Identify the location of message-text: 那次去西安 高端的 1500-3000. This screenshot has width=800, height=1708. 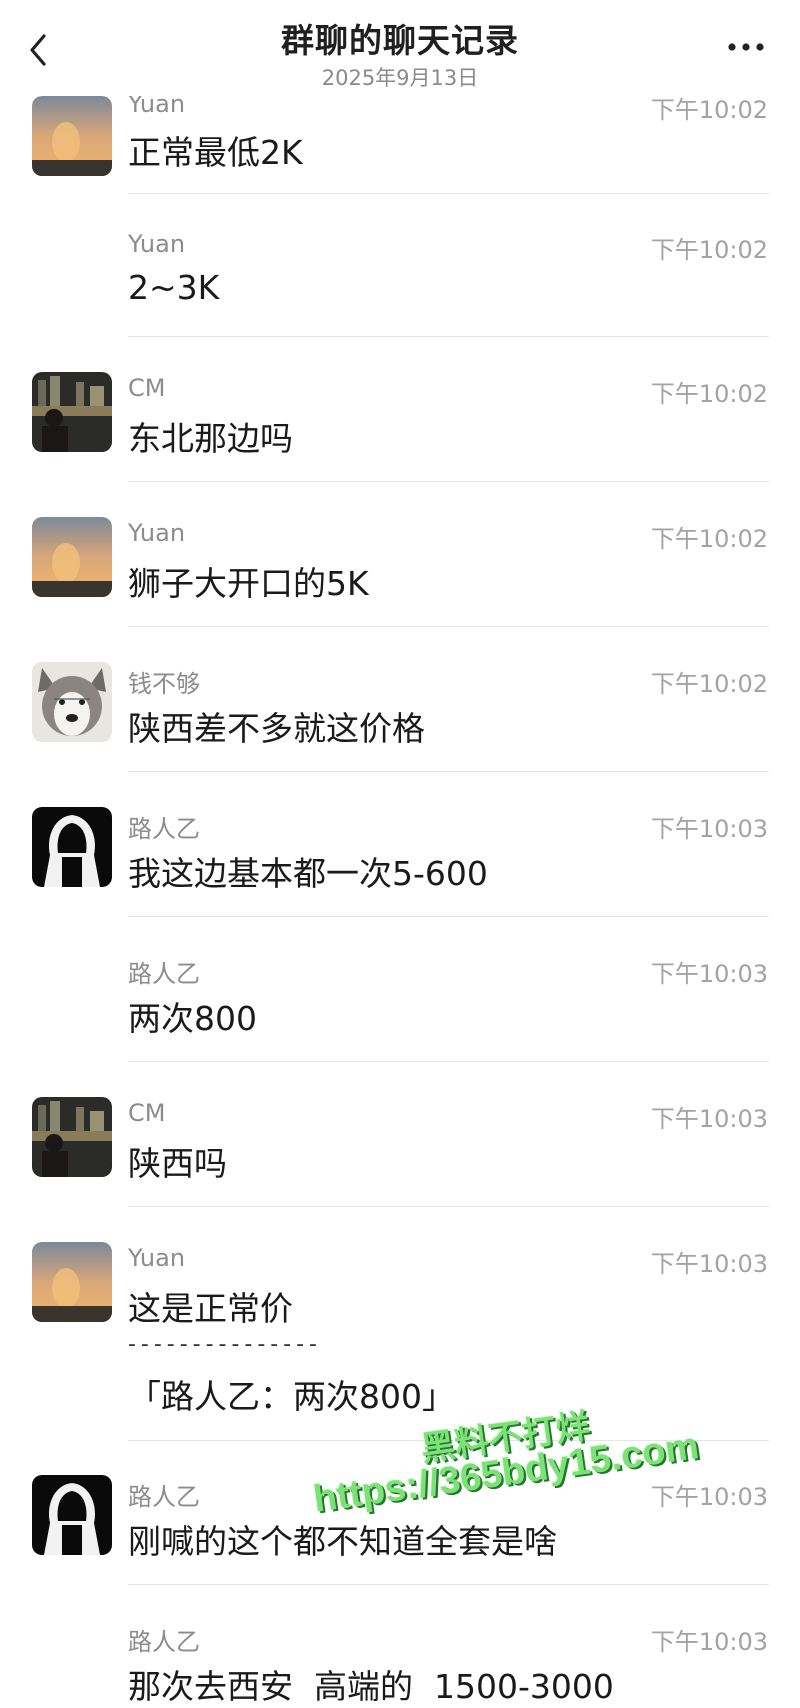
(371, 1686).